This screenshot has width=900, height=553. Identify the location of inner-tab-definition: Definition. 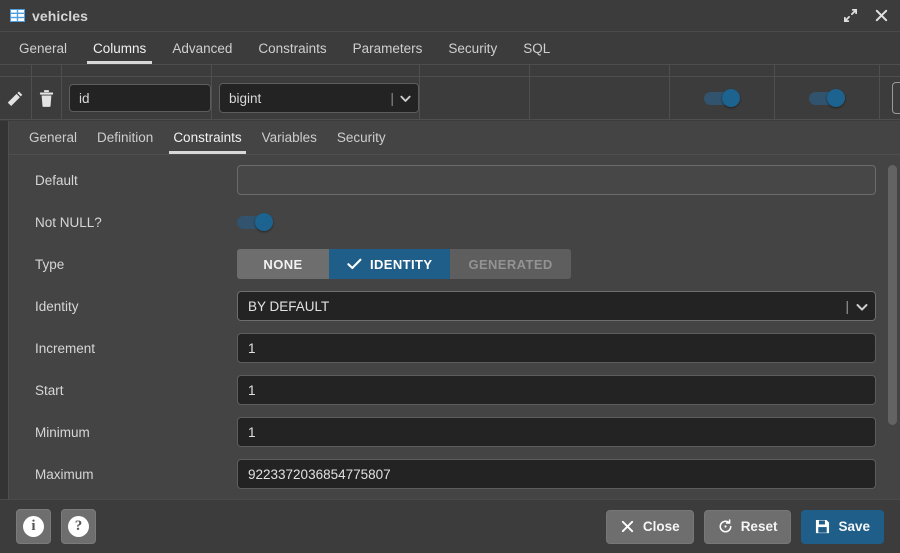
(125, 137).